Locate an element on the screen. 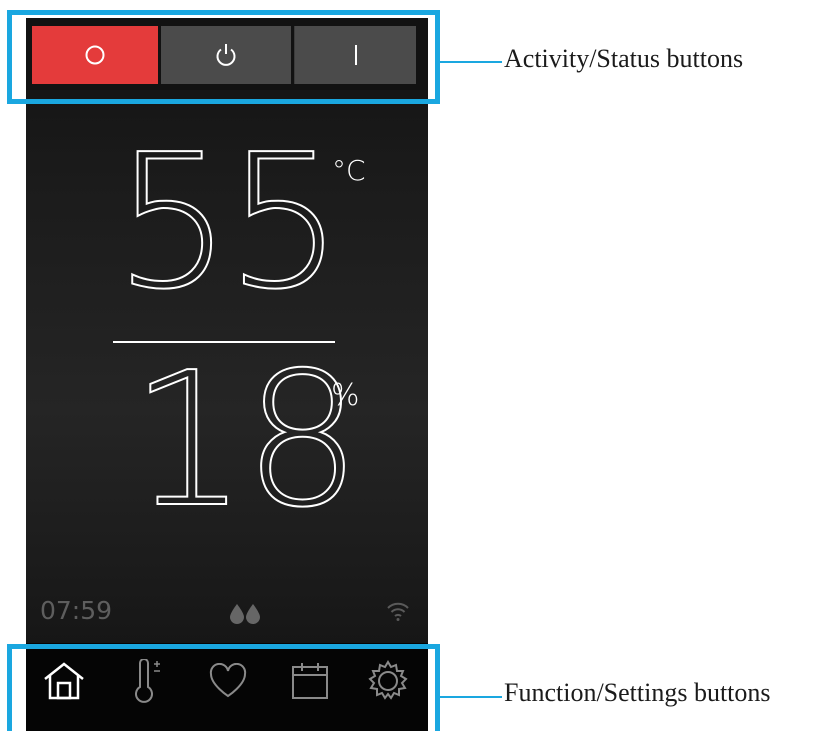  temperature-unit: °C is located at coordinates (349, 170).